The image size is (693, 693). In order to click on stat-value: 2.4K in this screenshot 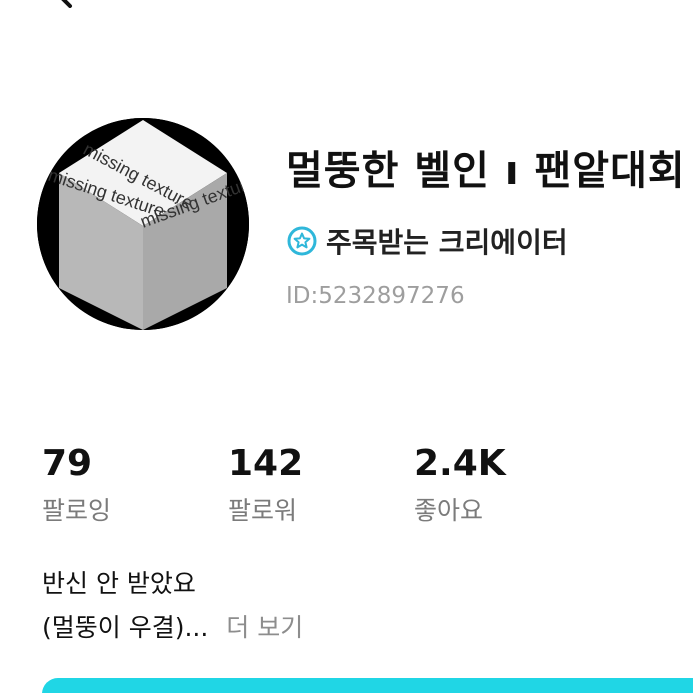, I will do `click(460, 463)`.